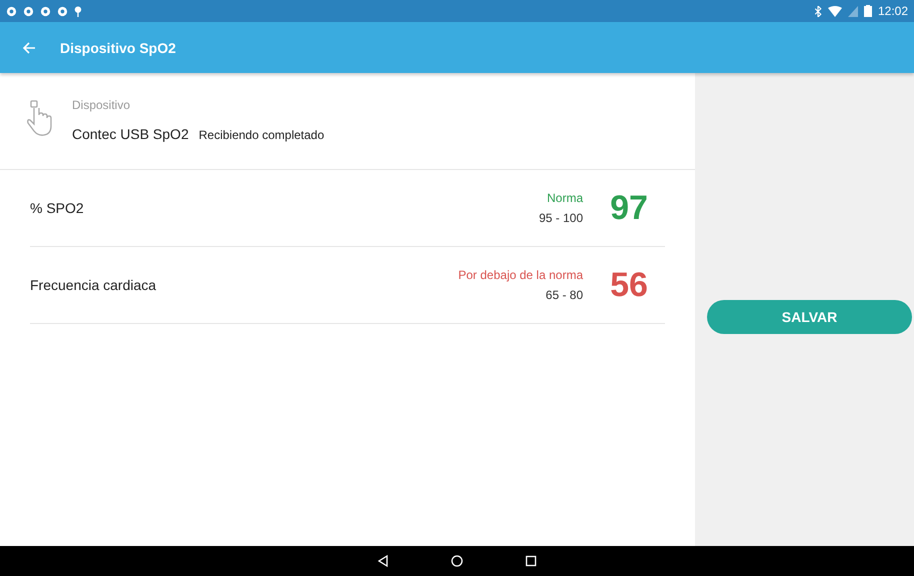 The image size is (914, 576). I want to click on normal-range: 65 - 80, so click(564, 295).